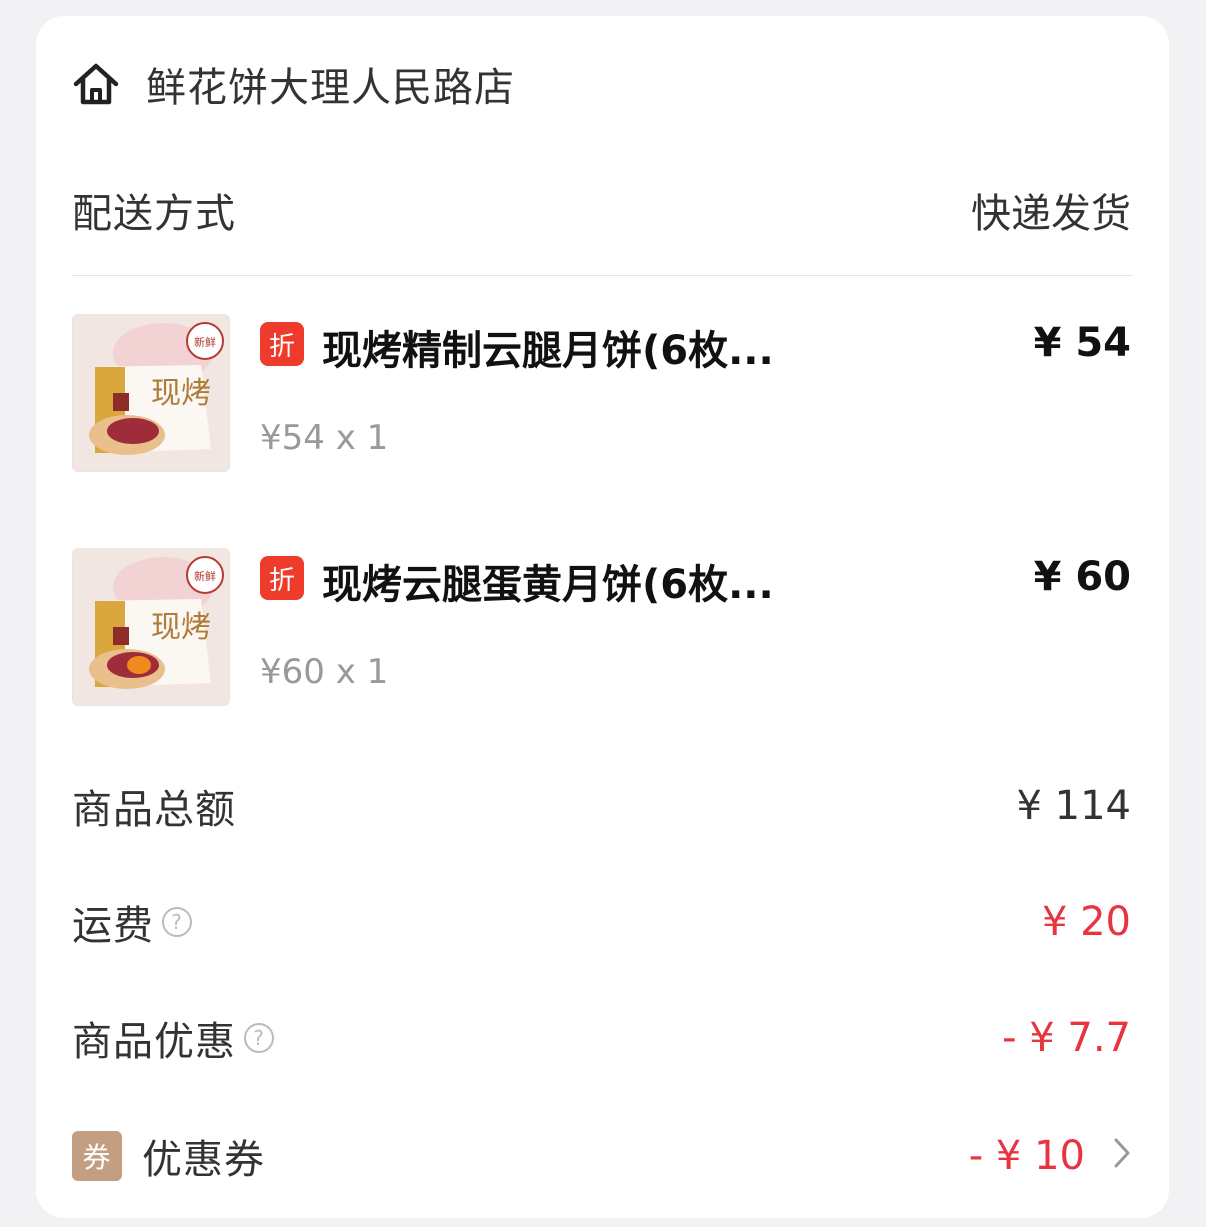  What do you see at coordinates (1122, 1156) in the screenshot?
I see `chevron-right-icon` at bounding box center [1122, 1156].